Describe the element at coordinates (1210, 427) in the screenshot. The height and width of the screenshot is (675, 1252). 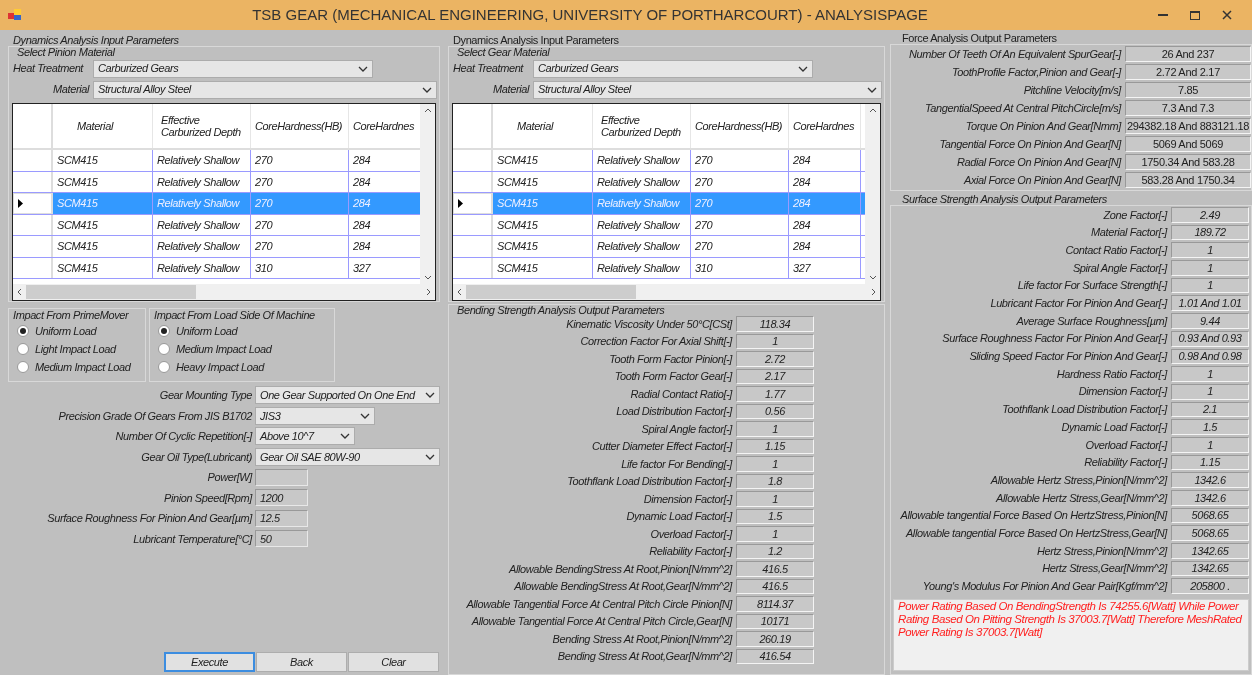
I see `output-value: 1.5` at that location.